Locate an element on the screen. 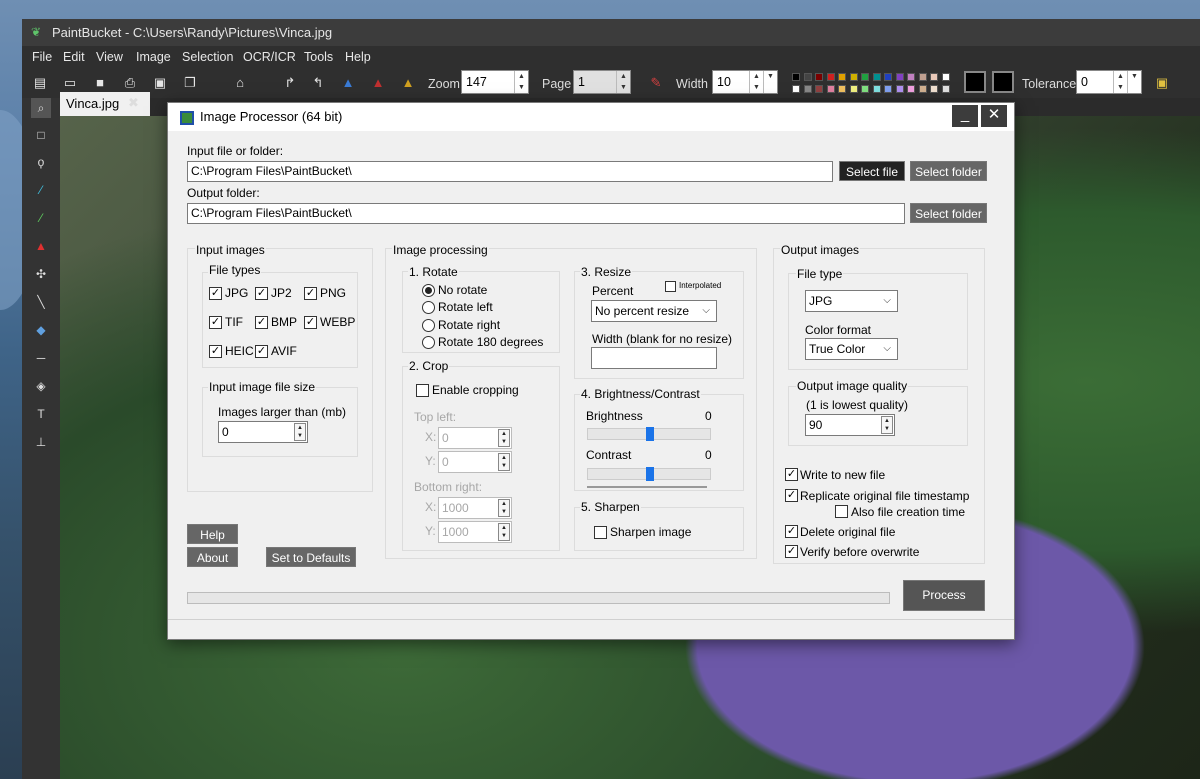 The image size is (1200, 779). menu-tools: Tools is located at coordinates (318, 57).